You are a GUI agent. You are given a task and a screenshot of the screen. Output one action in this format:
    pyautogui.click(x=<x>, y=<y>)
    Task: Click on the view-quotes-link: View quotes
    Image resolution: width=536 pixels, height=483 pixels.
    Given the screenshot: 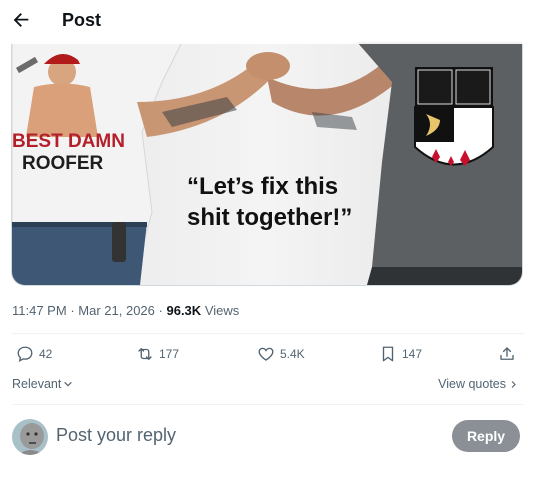 What is the action you would take?
    pyautogui.click(x=478, y=384)
    